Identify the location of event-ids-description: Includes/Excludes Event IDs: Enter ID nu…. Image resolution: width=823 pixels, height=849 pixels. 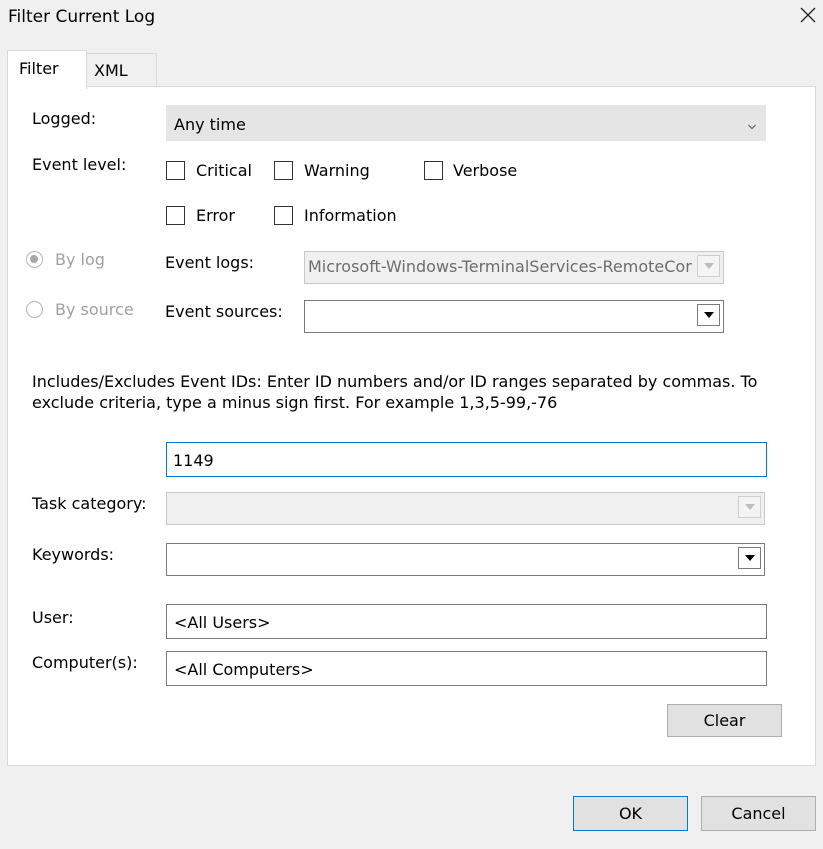
(395, 392).